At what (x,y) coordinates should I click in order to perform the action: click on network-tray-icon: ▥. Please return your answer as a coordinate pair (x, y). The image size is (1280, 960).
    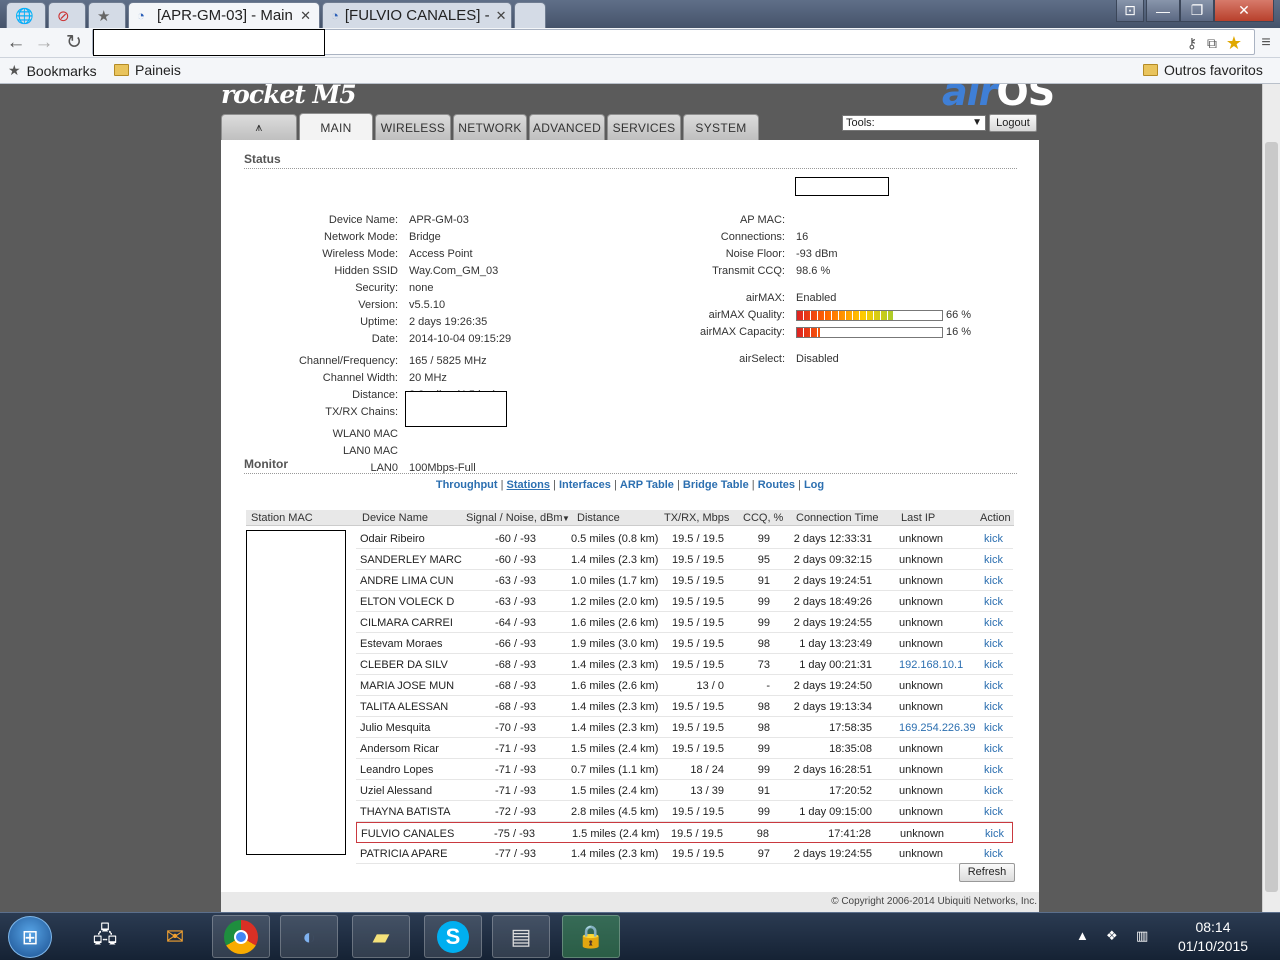
    Looking at the image, I should click on (1142, 936).